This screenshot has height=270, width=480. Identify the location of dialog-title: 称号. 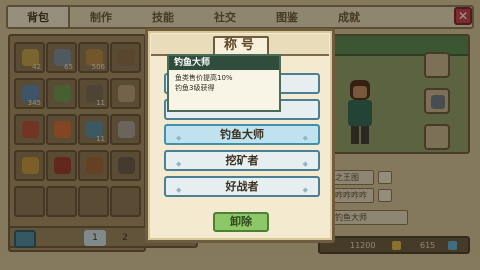
(241, 46).